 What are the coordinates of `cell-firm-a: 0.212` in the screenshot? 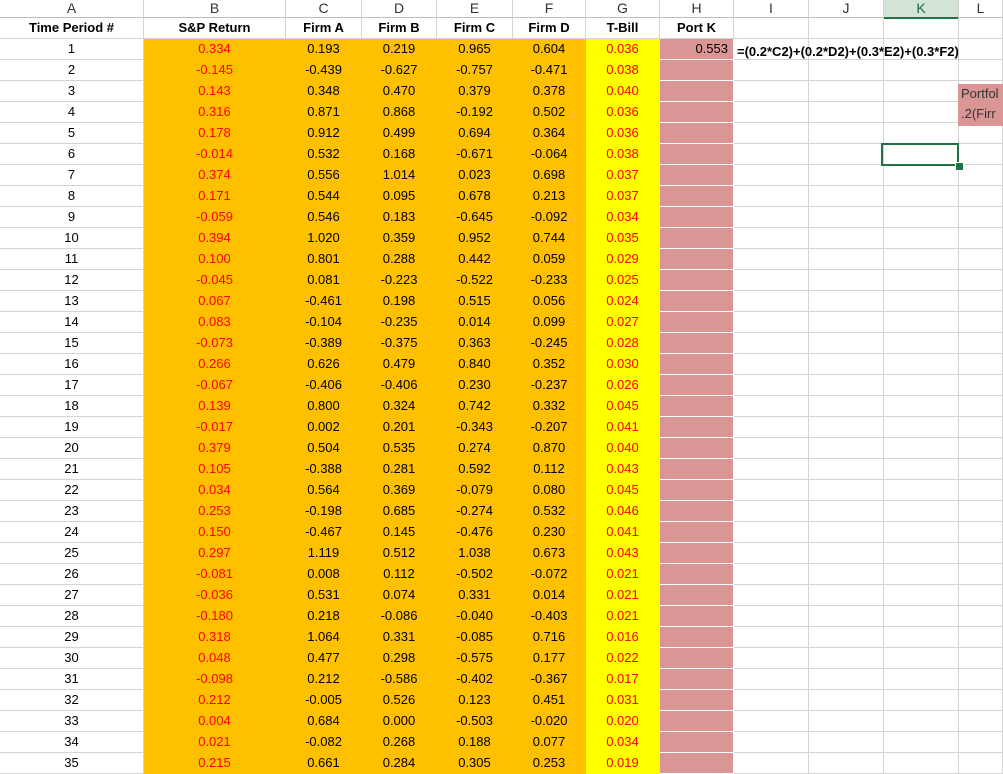 It's located at (324, 679).